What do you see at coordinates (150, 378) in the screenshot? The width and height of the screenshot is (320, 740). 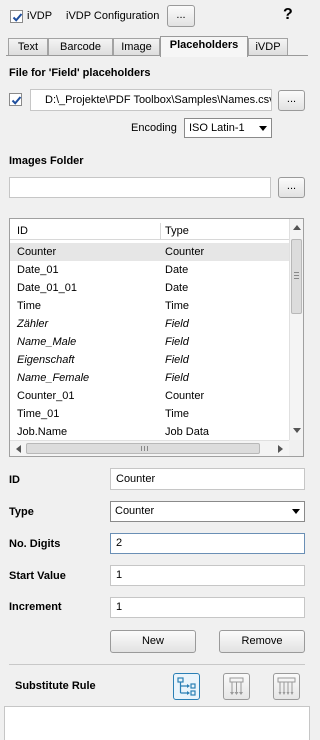 I see `table-row: Name_Female Field` at bounding box center [150, 378].